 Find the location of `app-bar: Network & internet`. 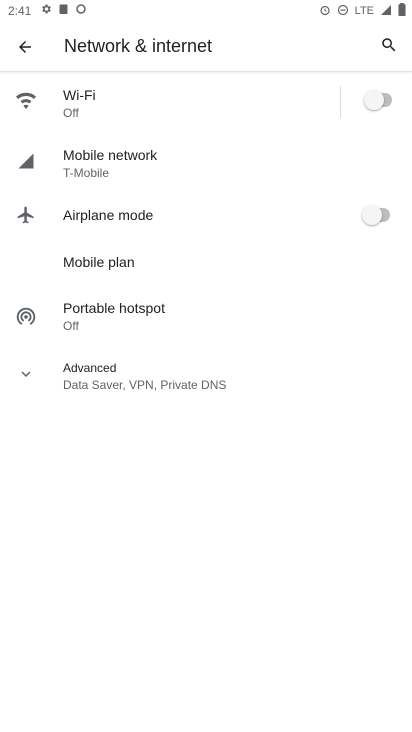

app-bar: Network & internet is located at coordinates (206, 47).